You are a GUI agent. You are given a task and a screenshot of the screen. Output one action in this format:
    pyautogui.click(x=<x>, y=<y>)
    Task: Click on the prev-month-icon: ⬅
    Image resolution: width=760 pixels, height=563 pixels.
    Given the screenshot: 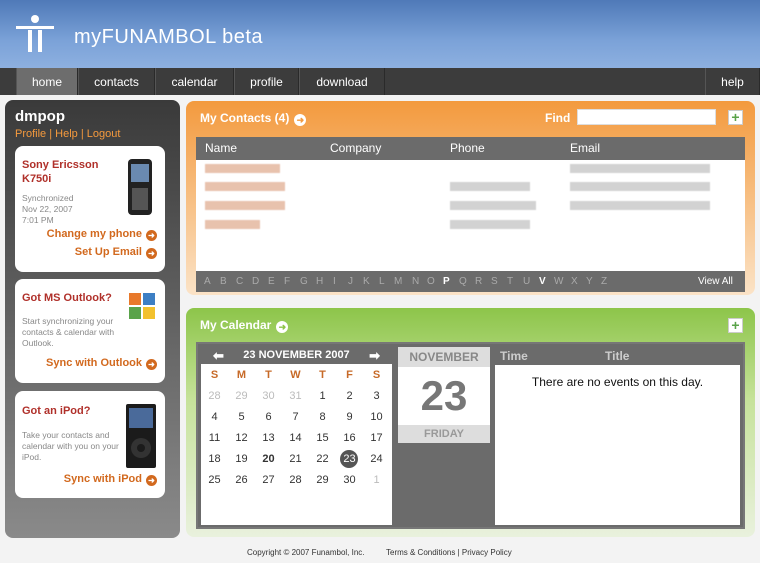 What is the action you would take?
    pyautogui.click(x=218, y=355)
    